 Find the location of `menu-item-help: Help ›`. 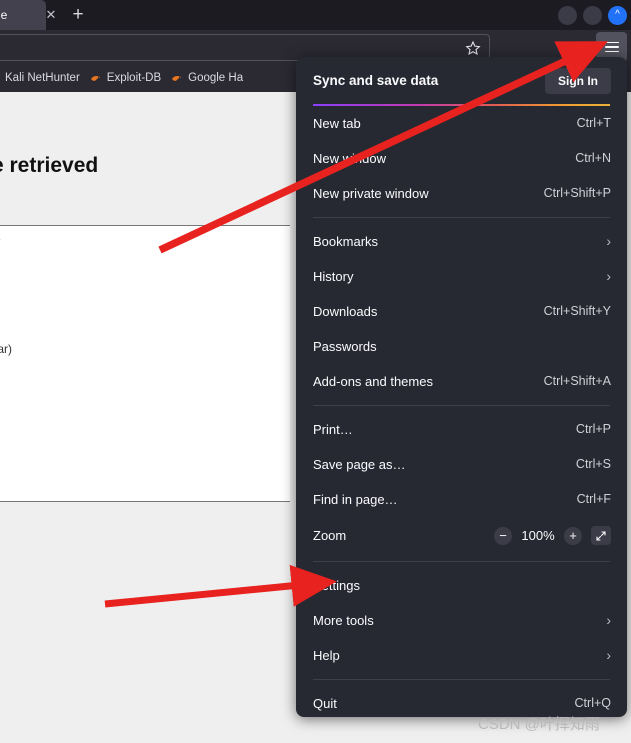

menu-item-help: Help › is located at coordinates (461, 655).